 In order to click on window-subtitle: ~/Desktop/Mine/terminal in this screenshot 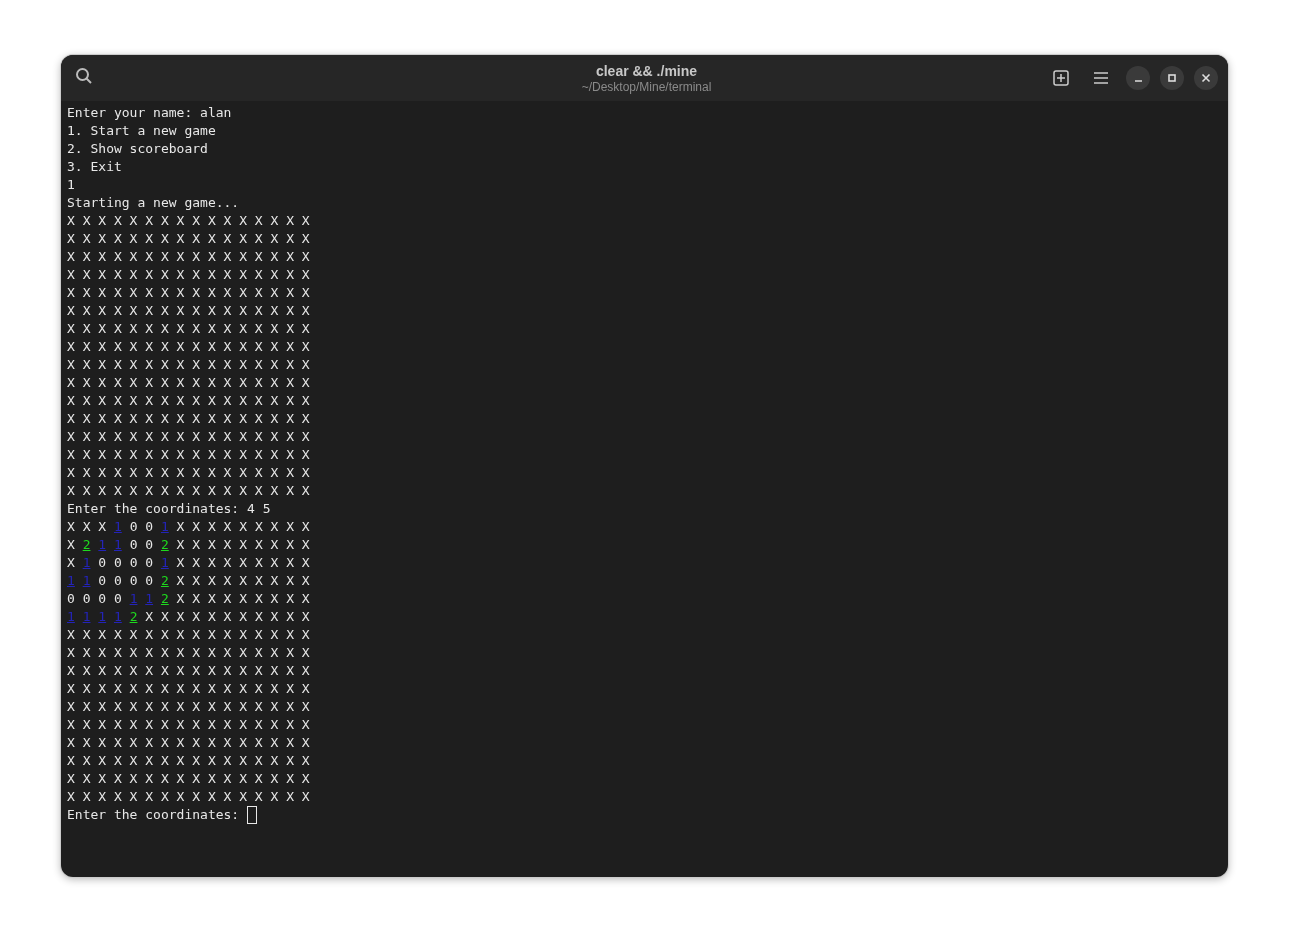, I will do `click(646, 86)`.